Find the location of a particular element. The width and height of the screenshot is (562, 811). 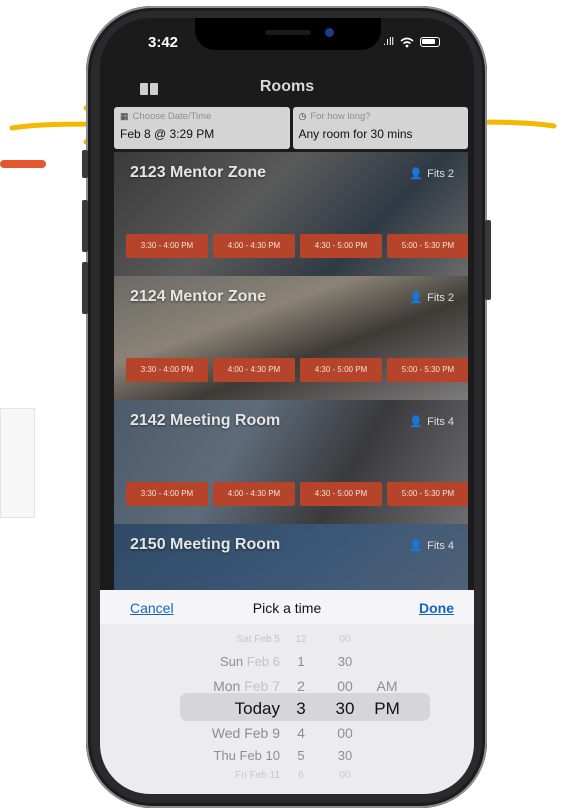

hour-option-label: 12 is located at coordinates (301, 639).